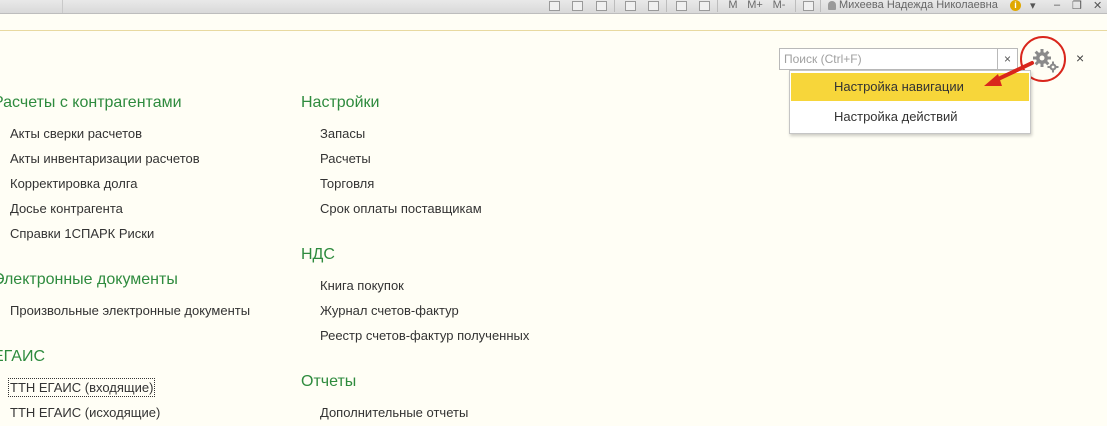 The height and width of the screenshot is (426, 1107). What do you see at coordinates (22, 357) in the screenshot?
I see `section-heading-egais: ЕГАИС` at bounding box center [22, 357].